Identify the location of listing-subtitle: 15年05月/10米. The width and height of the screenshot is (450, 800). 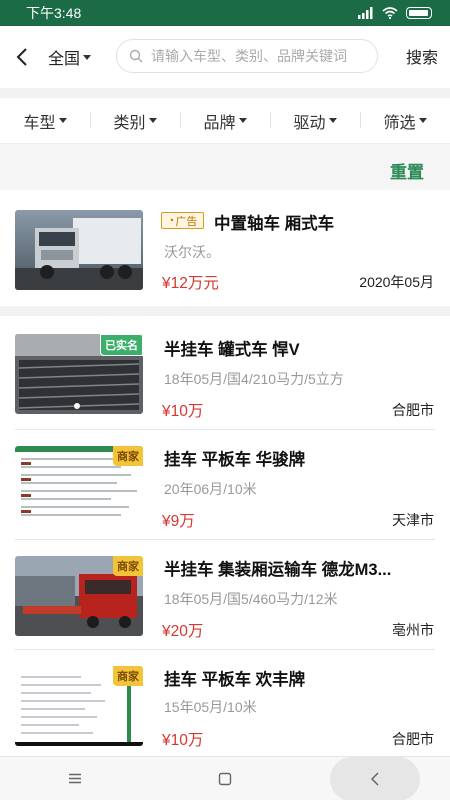
(210, 707).